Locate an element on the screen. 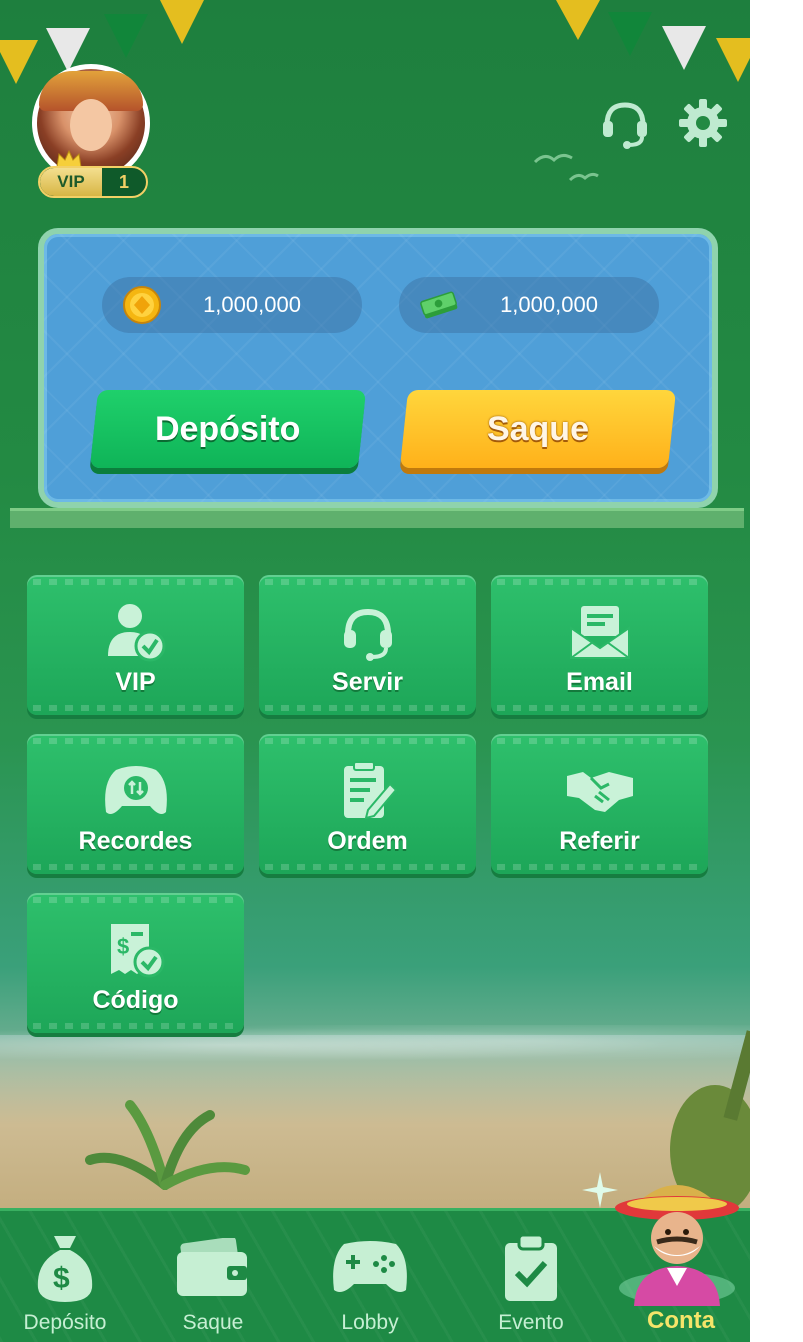 This screenshot has width=803, height=1342. menu-tile-vip: VIP is located at coordinates (135, 645).